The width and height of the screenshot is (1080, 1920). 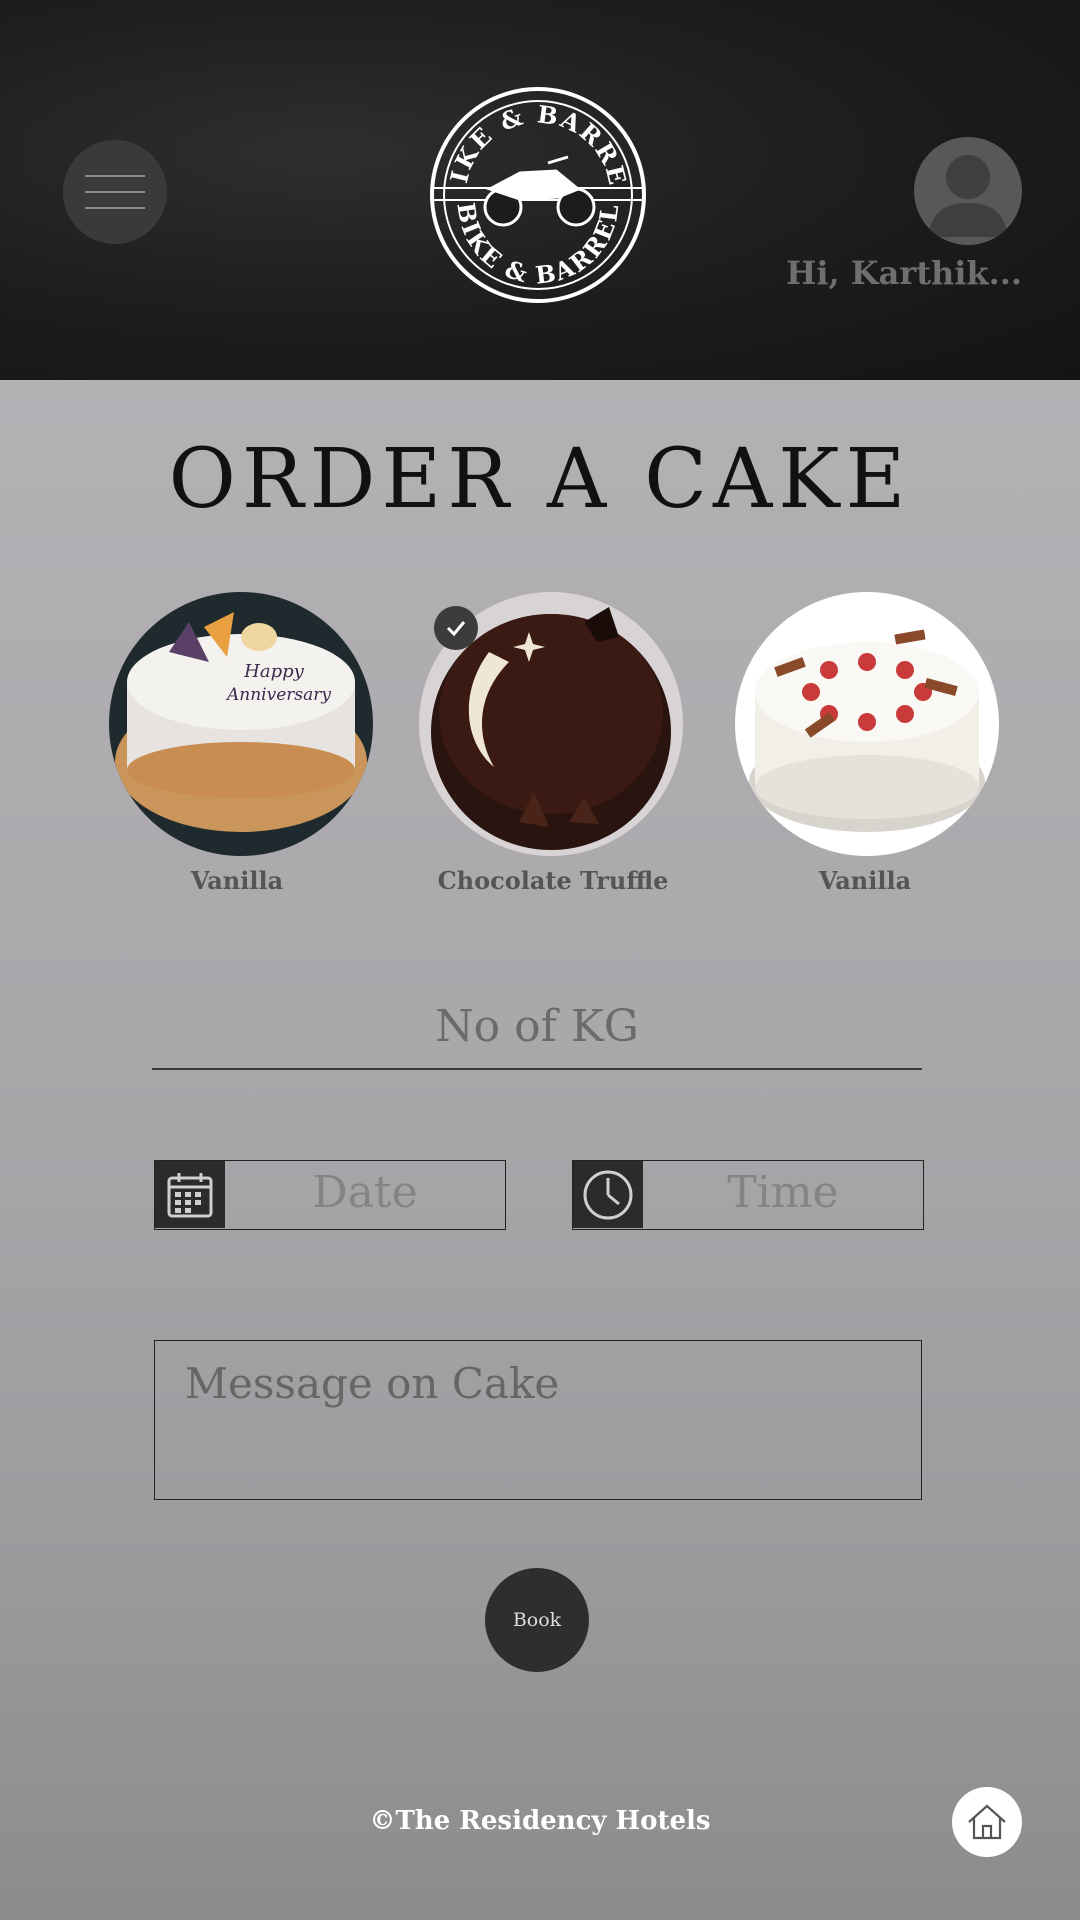 I want to click on date-placeholder: Date, so click(x=365, y=1192).